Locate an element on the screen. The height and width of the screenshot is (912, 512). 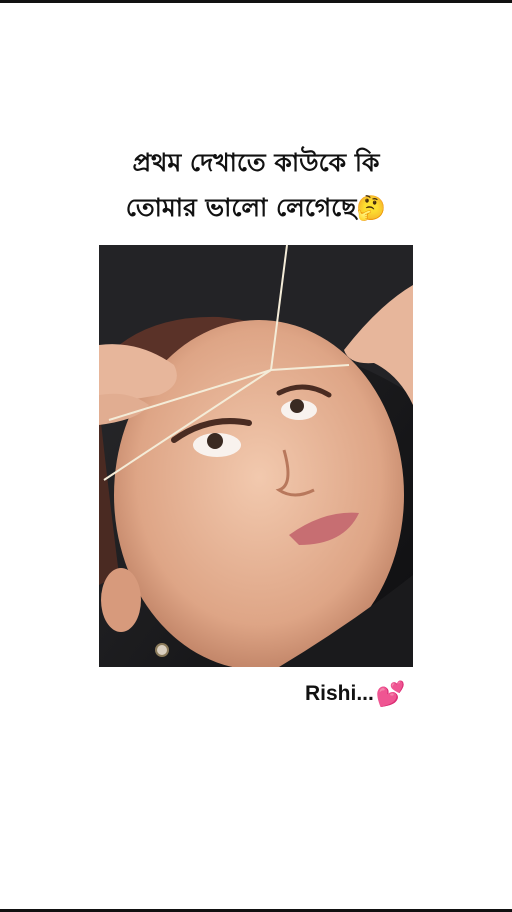
caption-line-2-text: তোমার ভালো লেগেছে is located at coordinates (241, 207).